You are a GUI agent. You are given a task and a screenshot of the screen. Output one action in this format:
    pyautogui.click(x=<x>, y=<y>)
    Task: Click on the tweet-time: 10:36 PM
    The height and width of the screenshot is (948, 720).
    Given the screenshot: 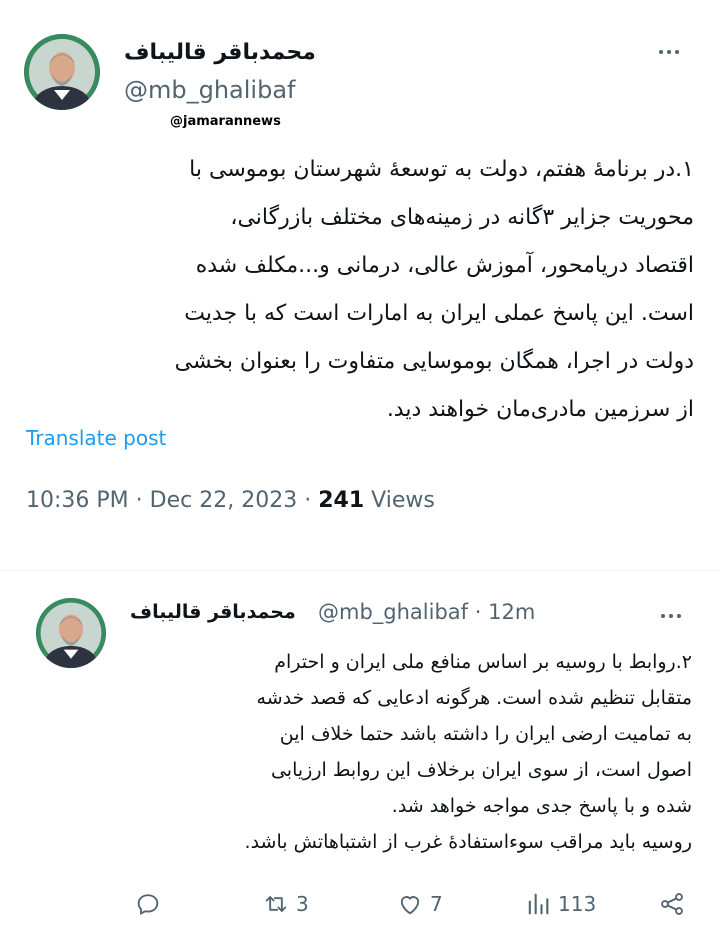 What is the action you would take?
    pyautogui.click(x=77, y=500)
    